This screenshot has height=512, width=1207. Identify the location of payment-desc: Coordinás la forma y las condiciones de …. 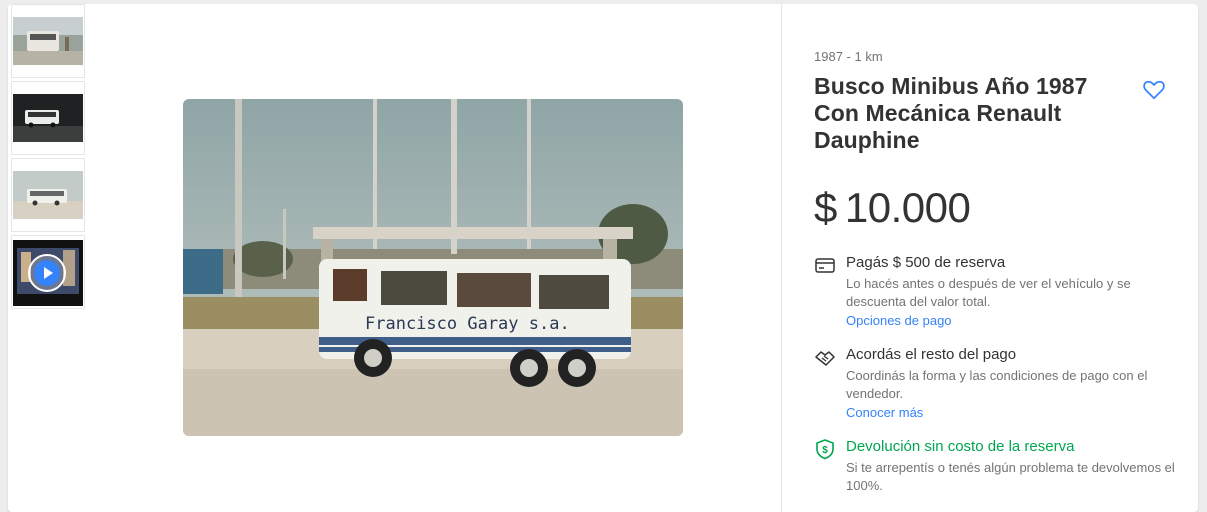
(997, 384).